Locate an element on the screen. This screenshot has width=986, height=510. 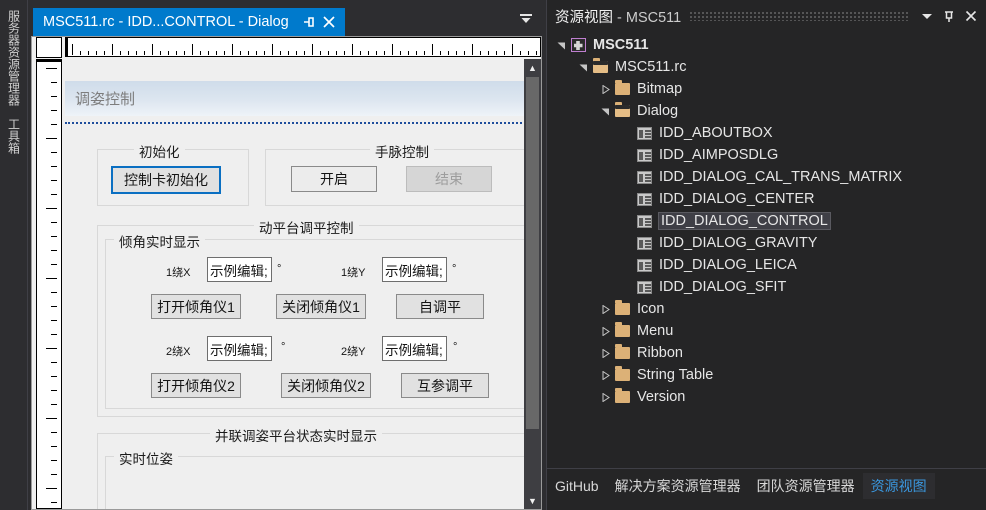
dialog-caption-bar: 调姿控制 is located at coordinates (303, 98).